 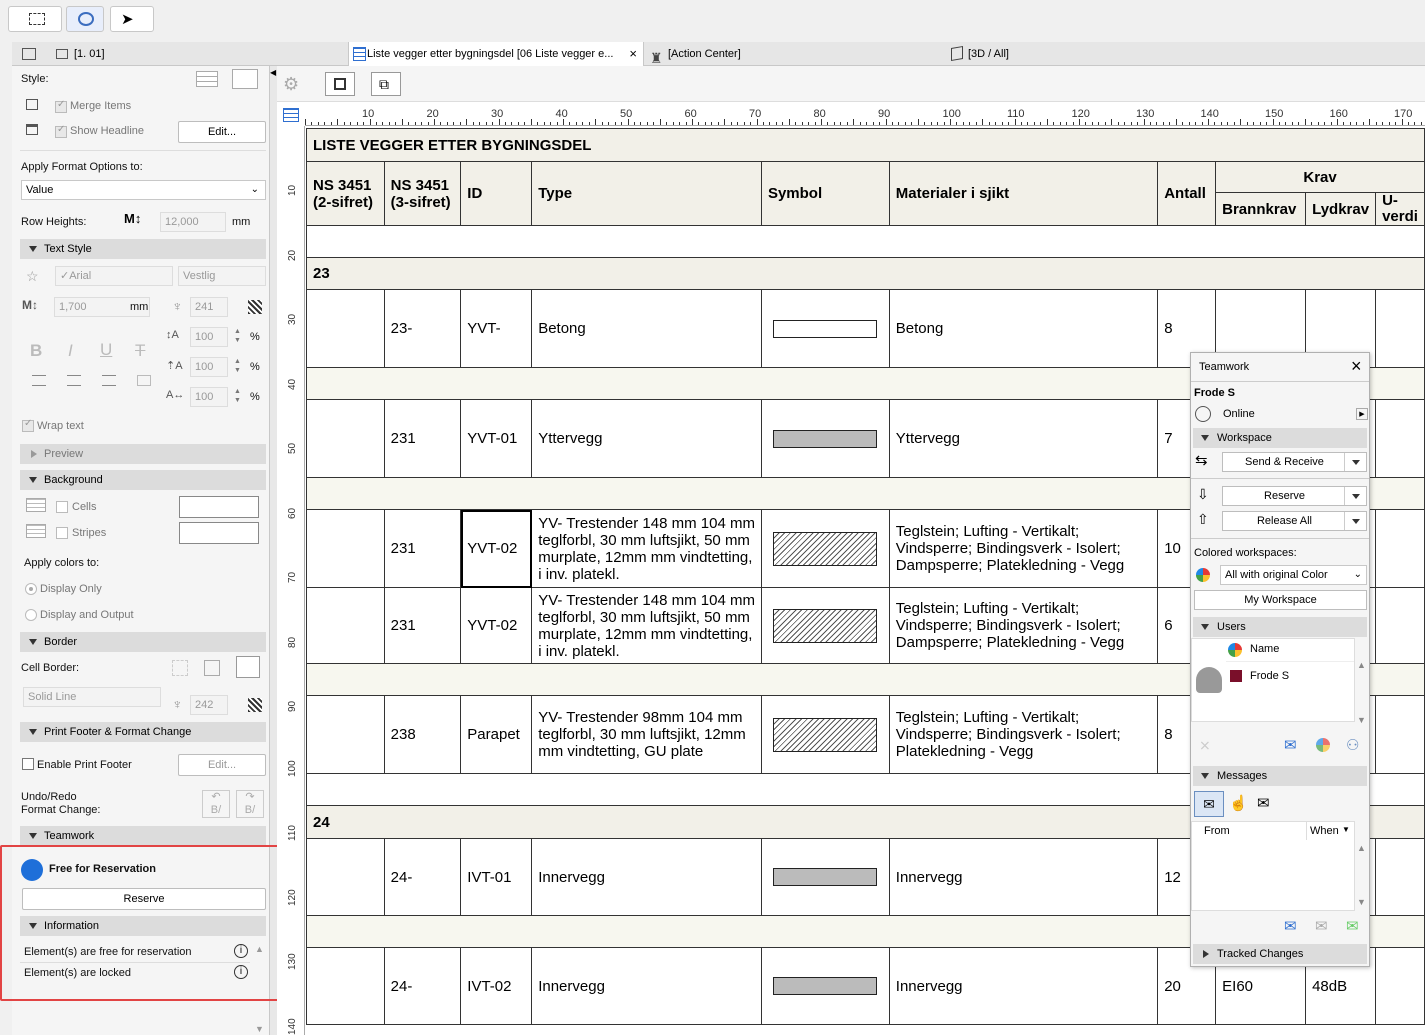 What do you see at coordinates (646, 986) in the screenshot?
I see `type-cell: Innervegg` at bounding box center [646, 986].